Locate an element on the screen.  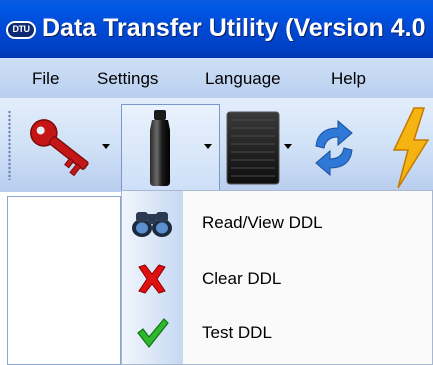
app-icon-text: DTU is located at coordinates (21, 29).